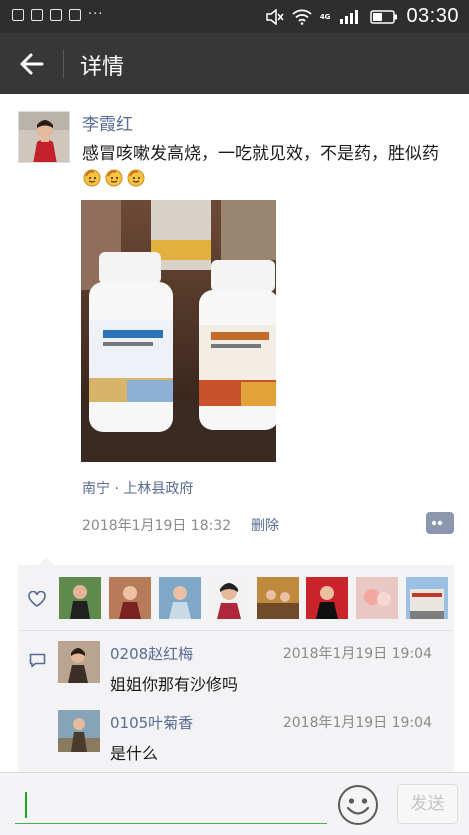  Describe the element at coordinates (174, 684) in the screenshot. I see `comment-text: 姐姐你那有沙修吗` at that location.